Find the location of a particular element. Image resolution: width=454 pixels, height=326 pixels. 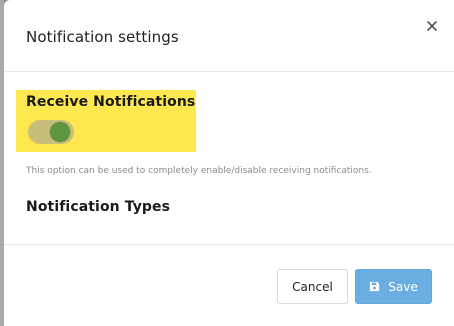

close-icon is located at coordinates (432, 26).